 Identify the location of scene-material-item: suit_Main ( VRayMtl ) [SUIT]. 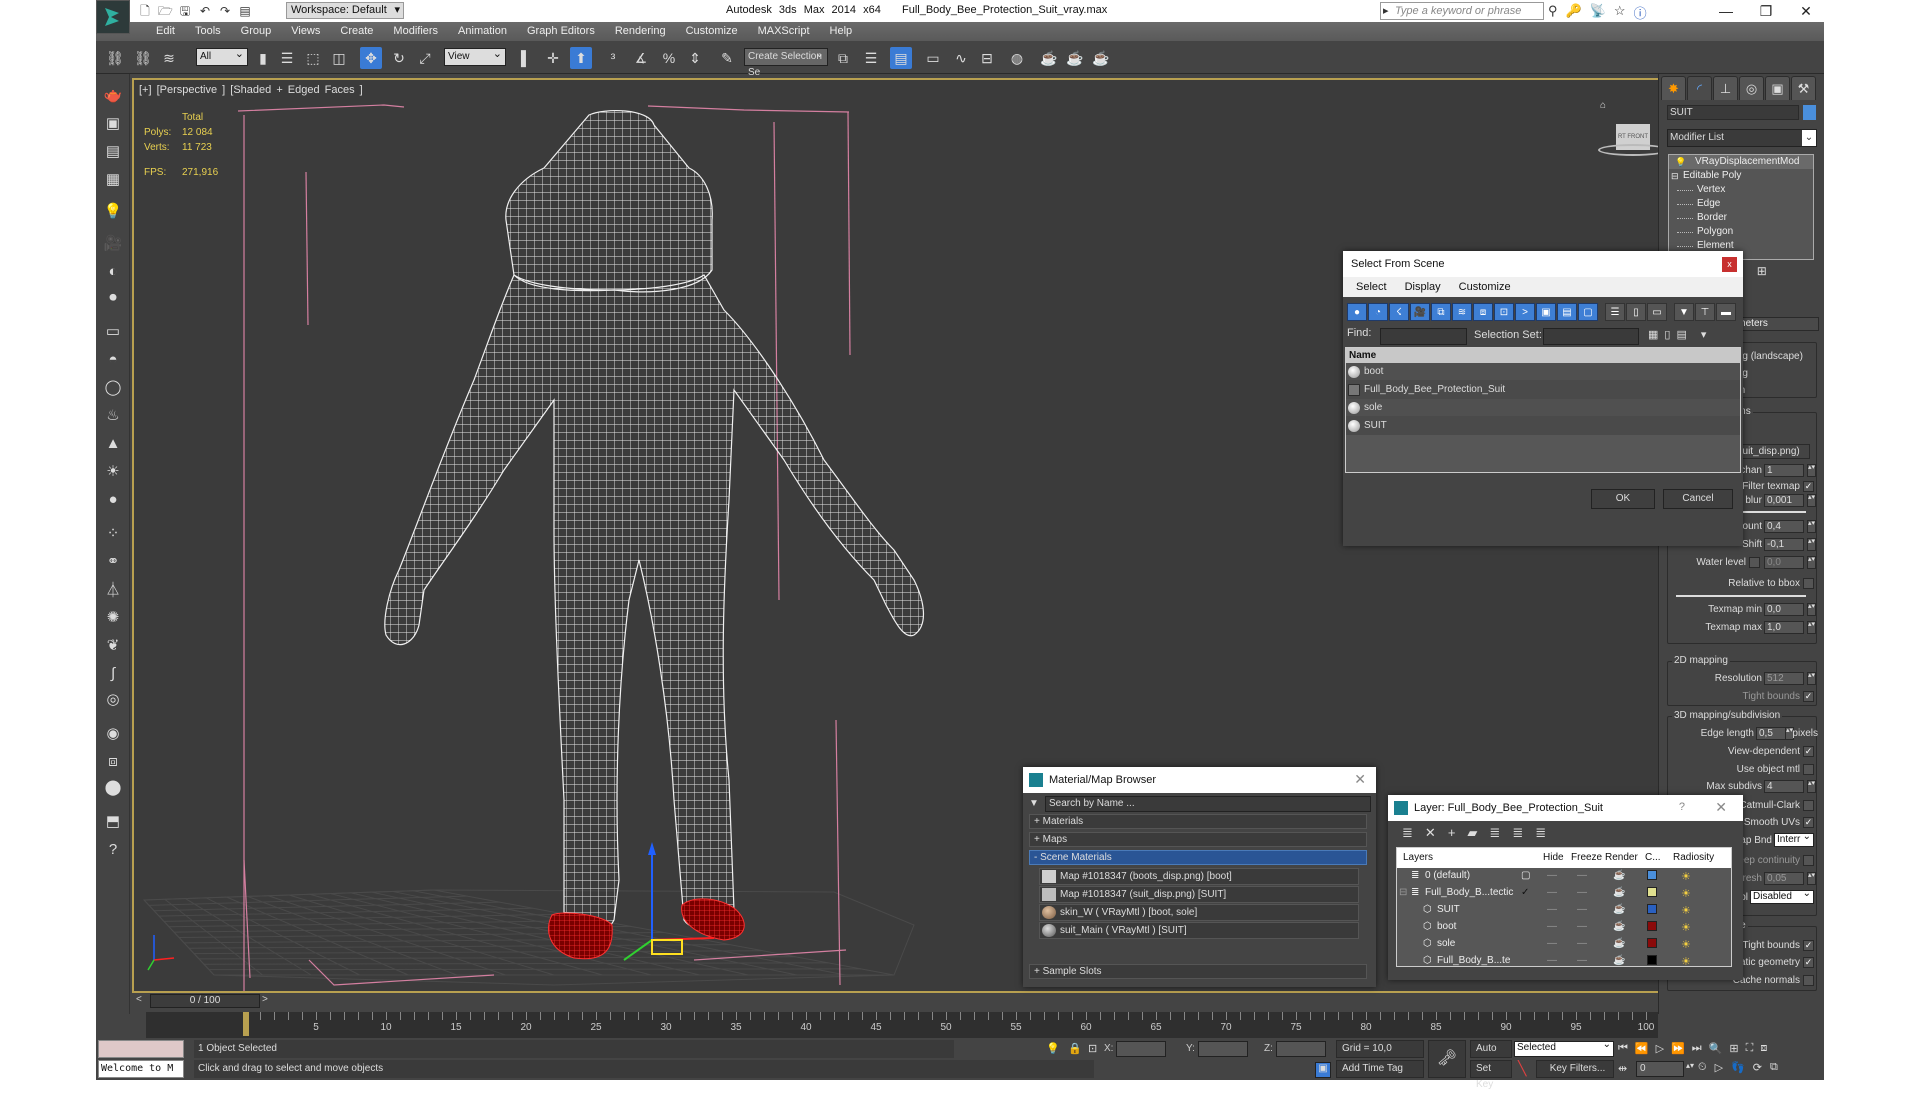
(1199, 930).